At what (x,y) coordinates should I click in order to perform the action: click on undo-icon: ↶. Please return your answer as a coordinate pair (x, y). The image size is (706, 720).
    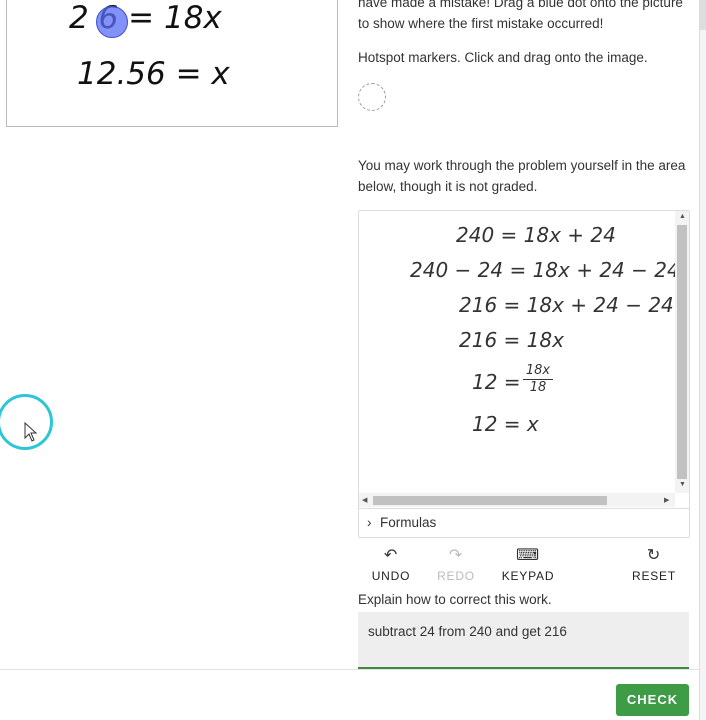
    Looking at the image, I should click on (391, 555).